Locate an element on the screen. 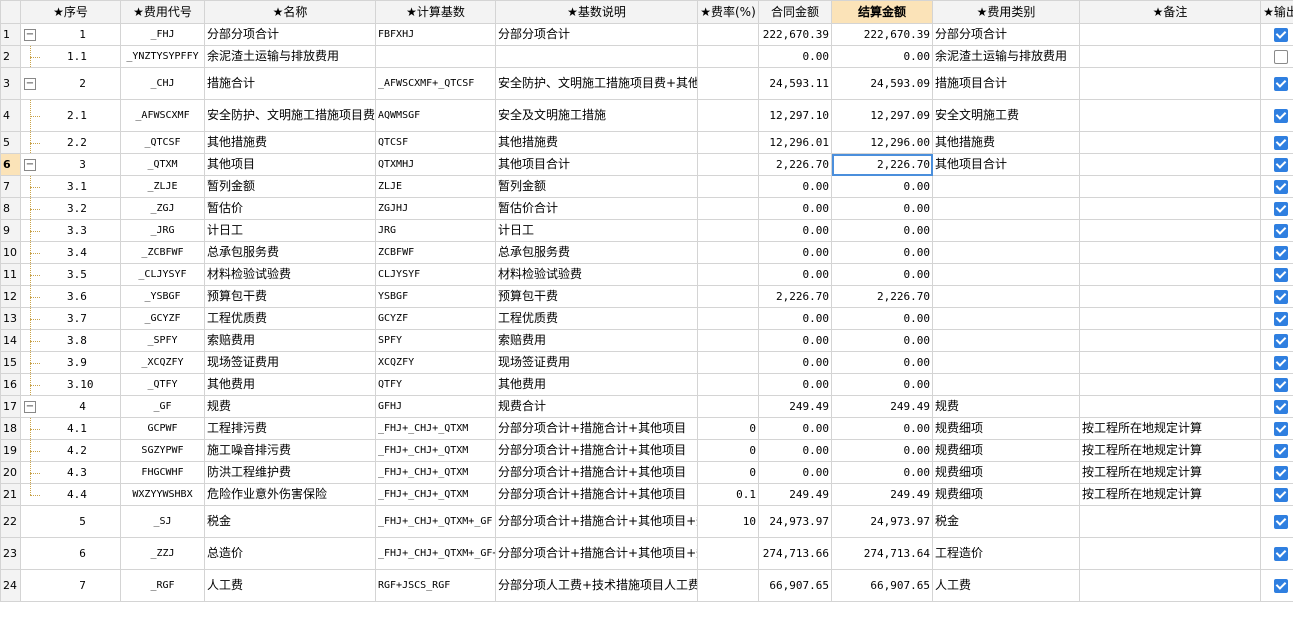  fee-code-cell: FHGCWHF is located at coordinates (162, 472).